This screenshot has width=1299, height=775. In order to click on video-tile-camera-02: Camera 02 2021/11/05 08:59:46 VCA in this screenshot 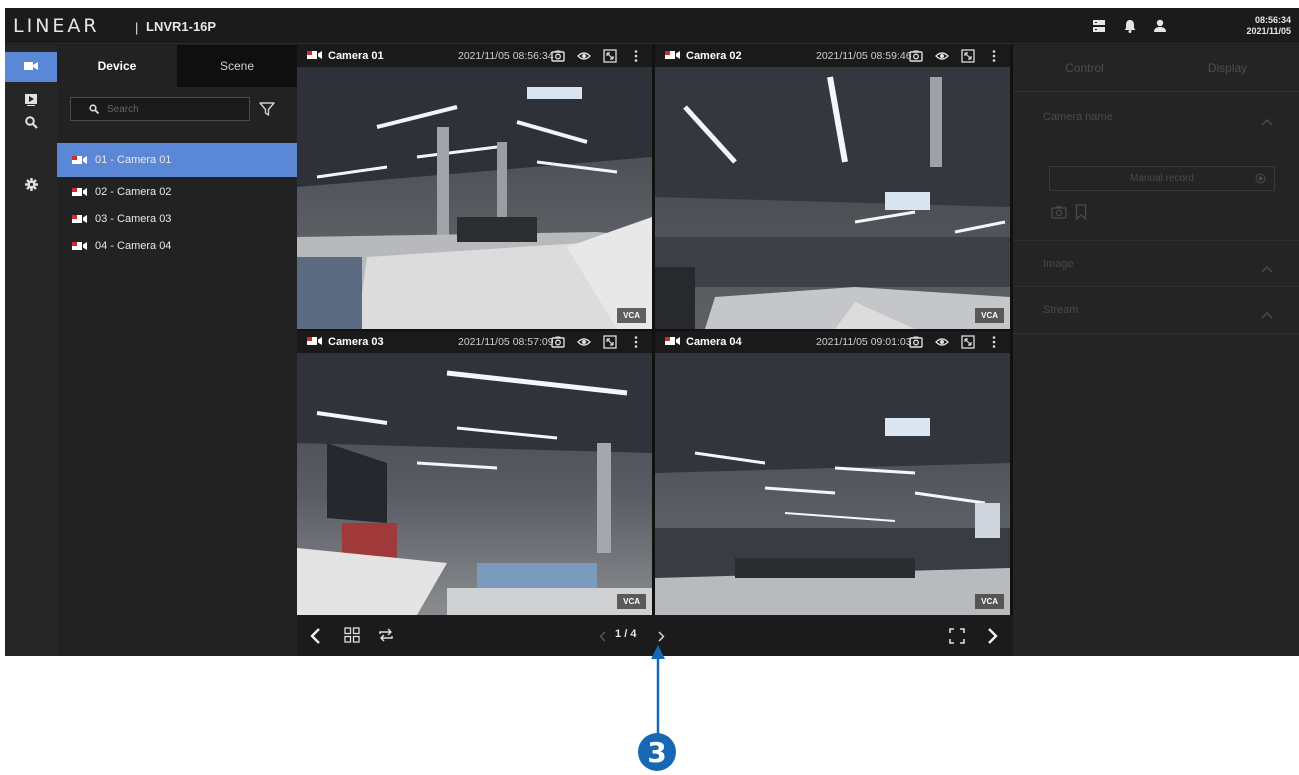, I will do `click(832, 187)`.